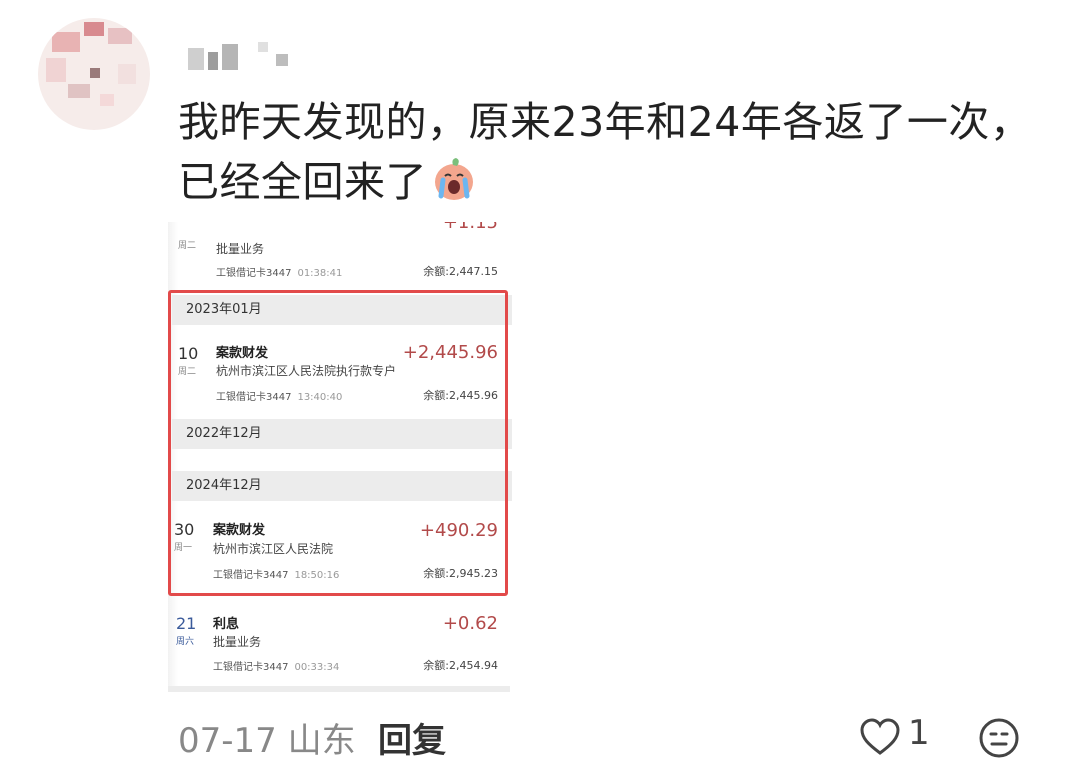 The image size is (1080, 778). What do you see at coordinates (267, 741) in the screenshot?
I see `comment-date-location: 07-17 山东` at bounding box center [267, 741].